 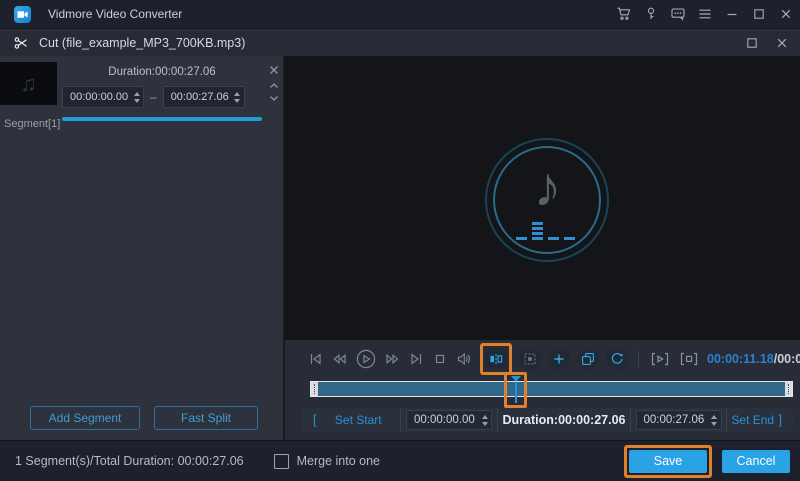 I want to click on end-time-spinner, so click(x=714, y=420).